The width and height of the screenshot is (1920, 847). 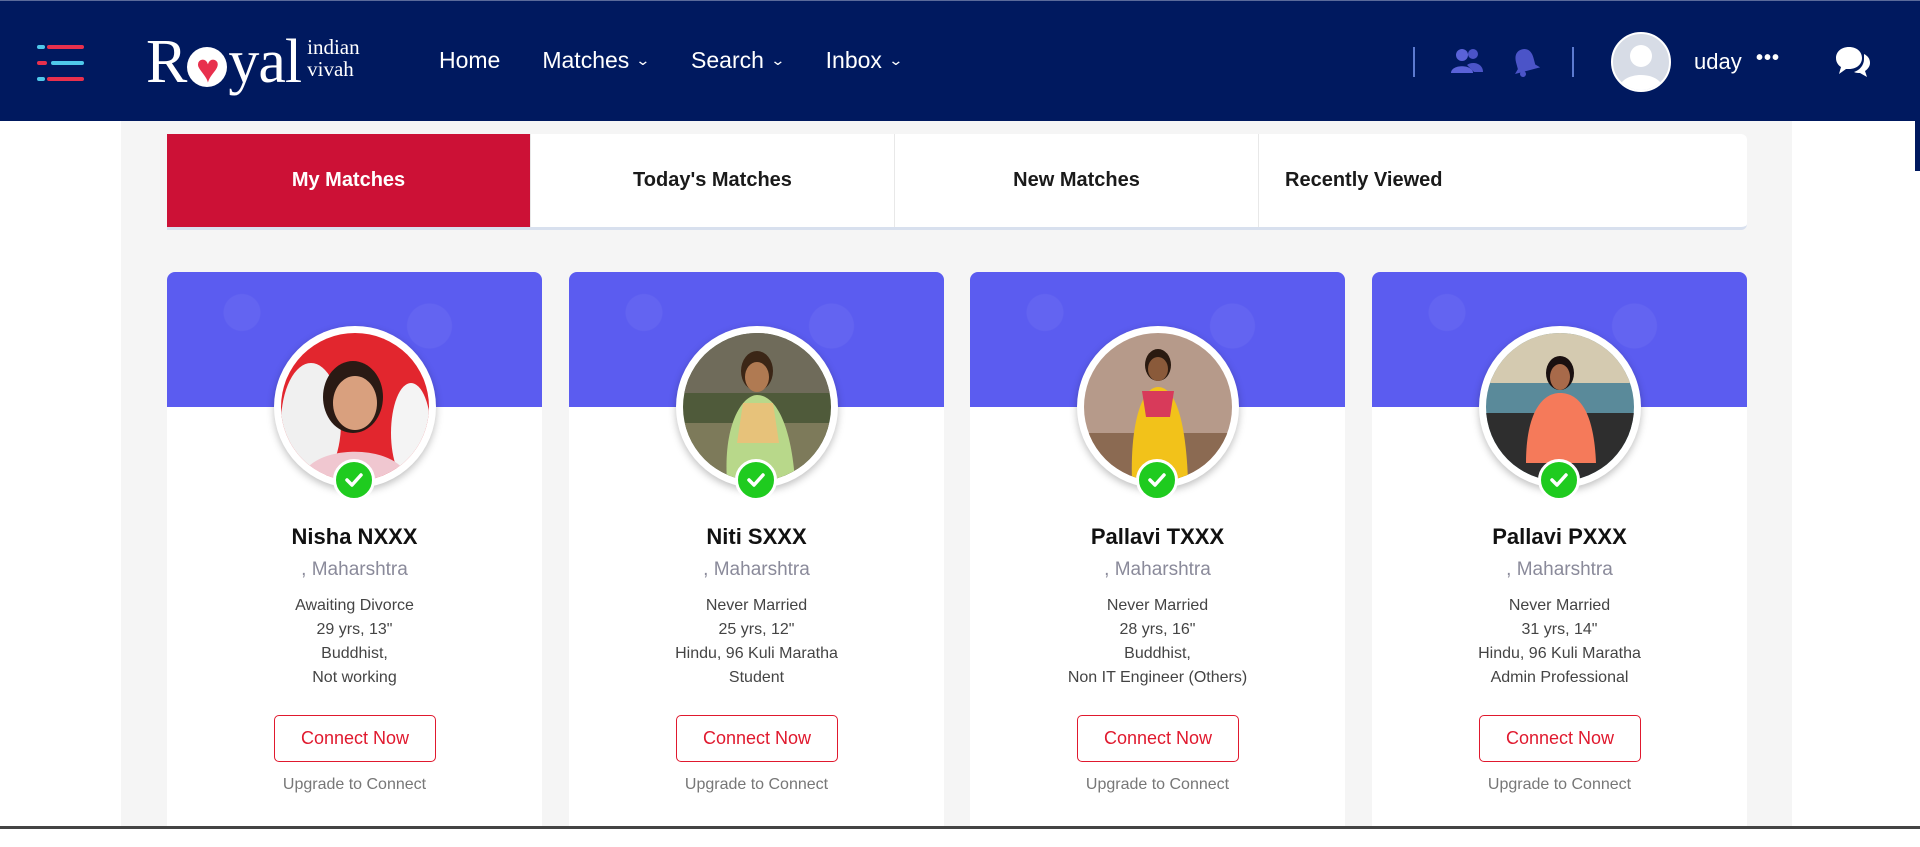 What do you see at coordinates (1157, 629) in the screenshot?
I see `age-height: 28 yrs, 16"` at bounding box center [1157, 629].